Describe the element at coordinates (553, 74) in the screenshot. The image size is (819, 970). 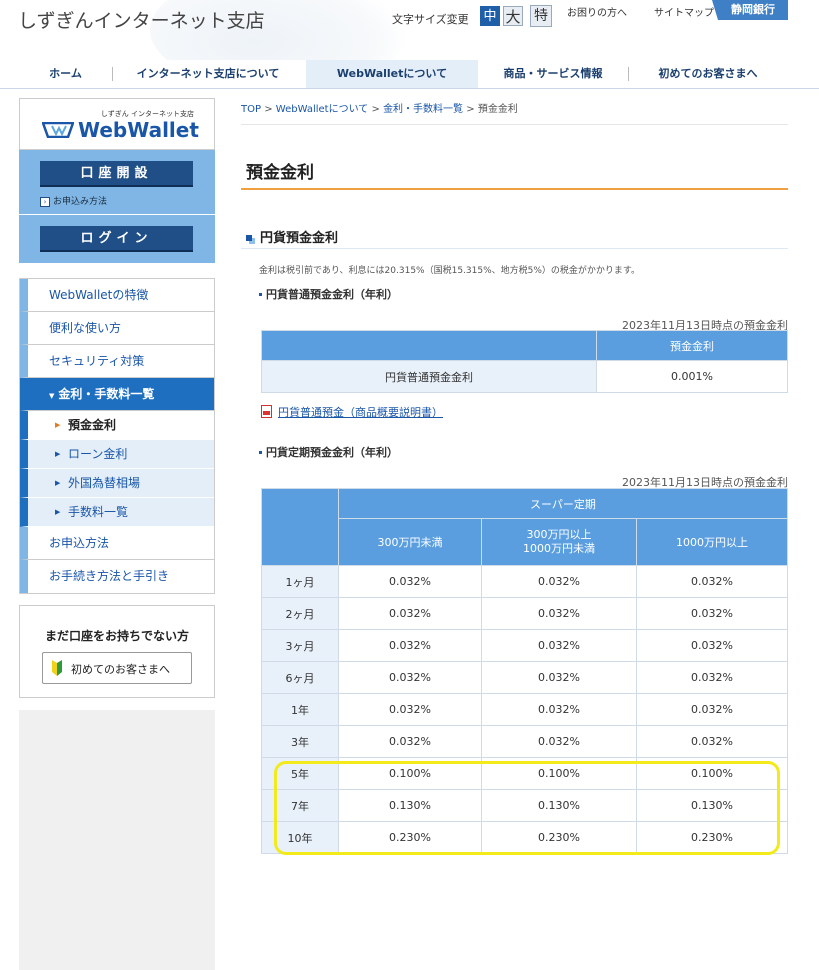
I see `nav-products: 商品・サービス情報` at that location.